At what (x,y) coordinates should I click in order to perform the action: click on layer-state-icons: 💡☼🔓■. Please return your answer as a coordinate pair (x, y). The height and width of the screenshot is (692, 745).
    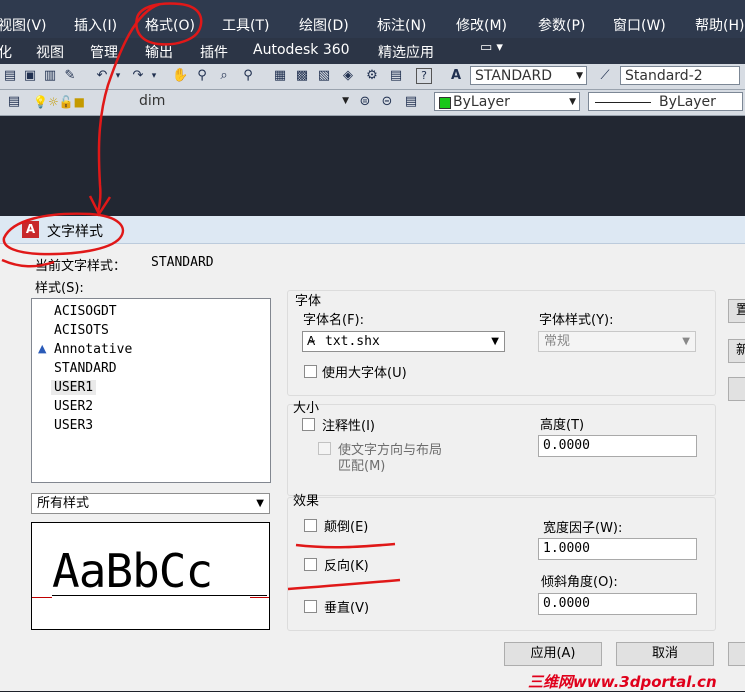
    Looking at the image, I should click on (78, 102).